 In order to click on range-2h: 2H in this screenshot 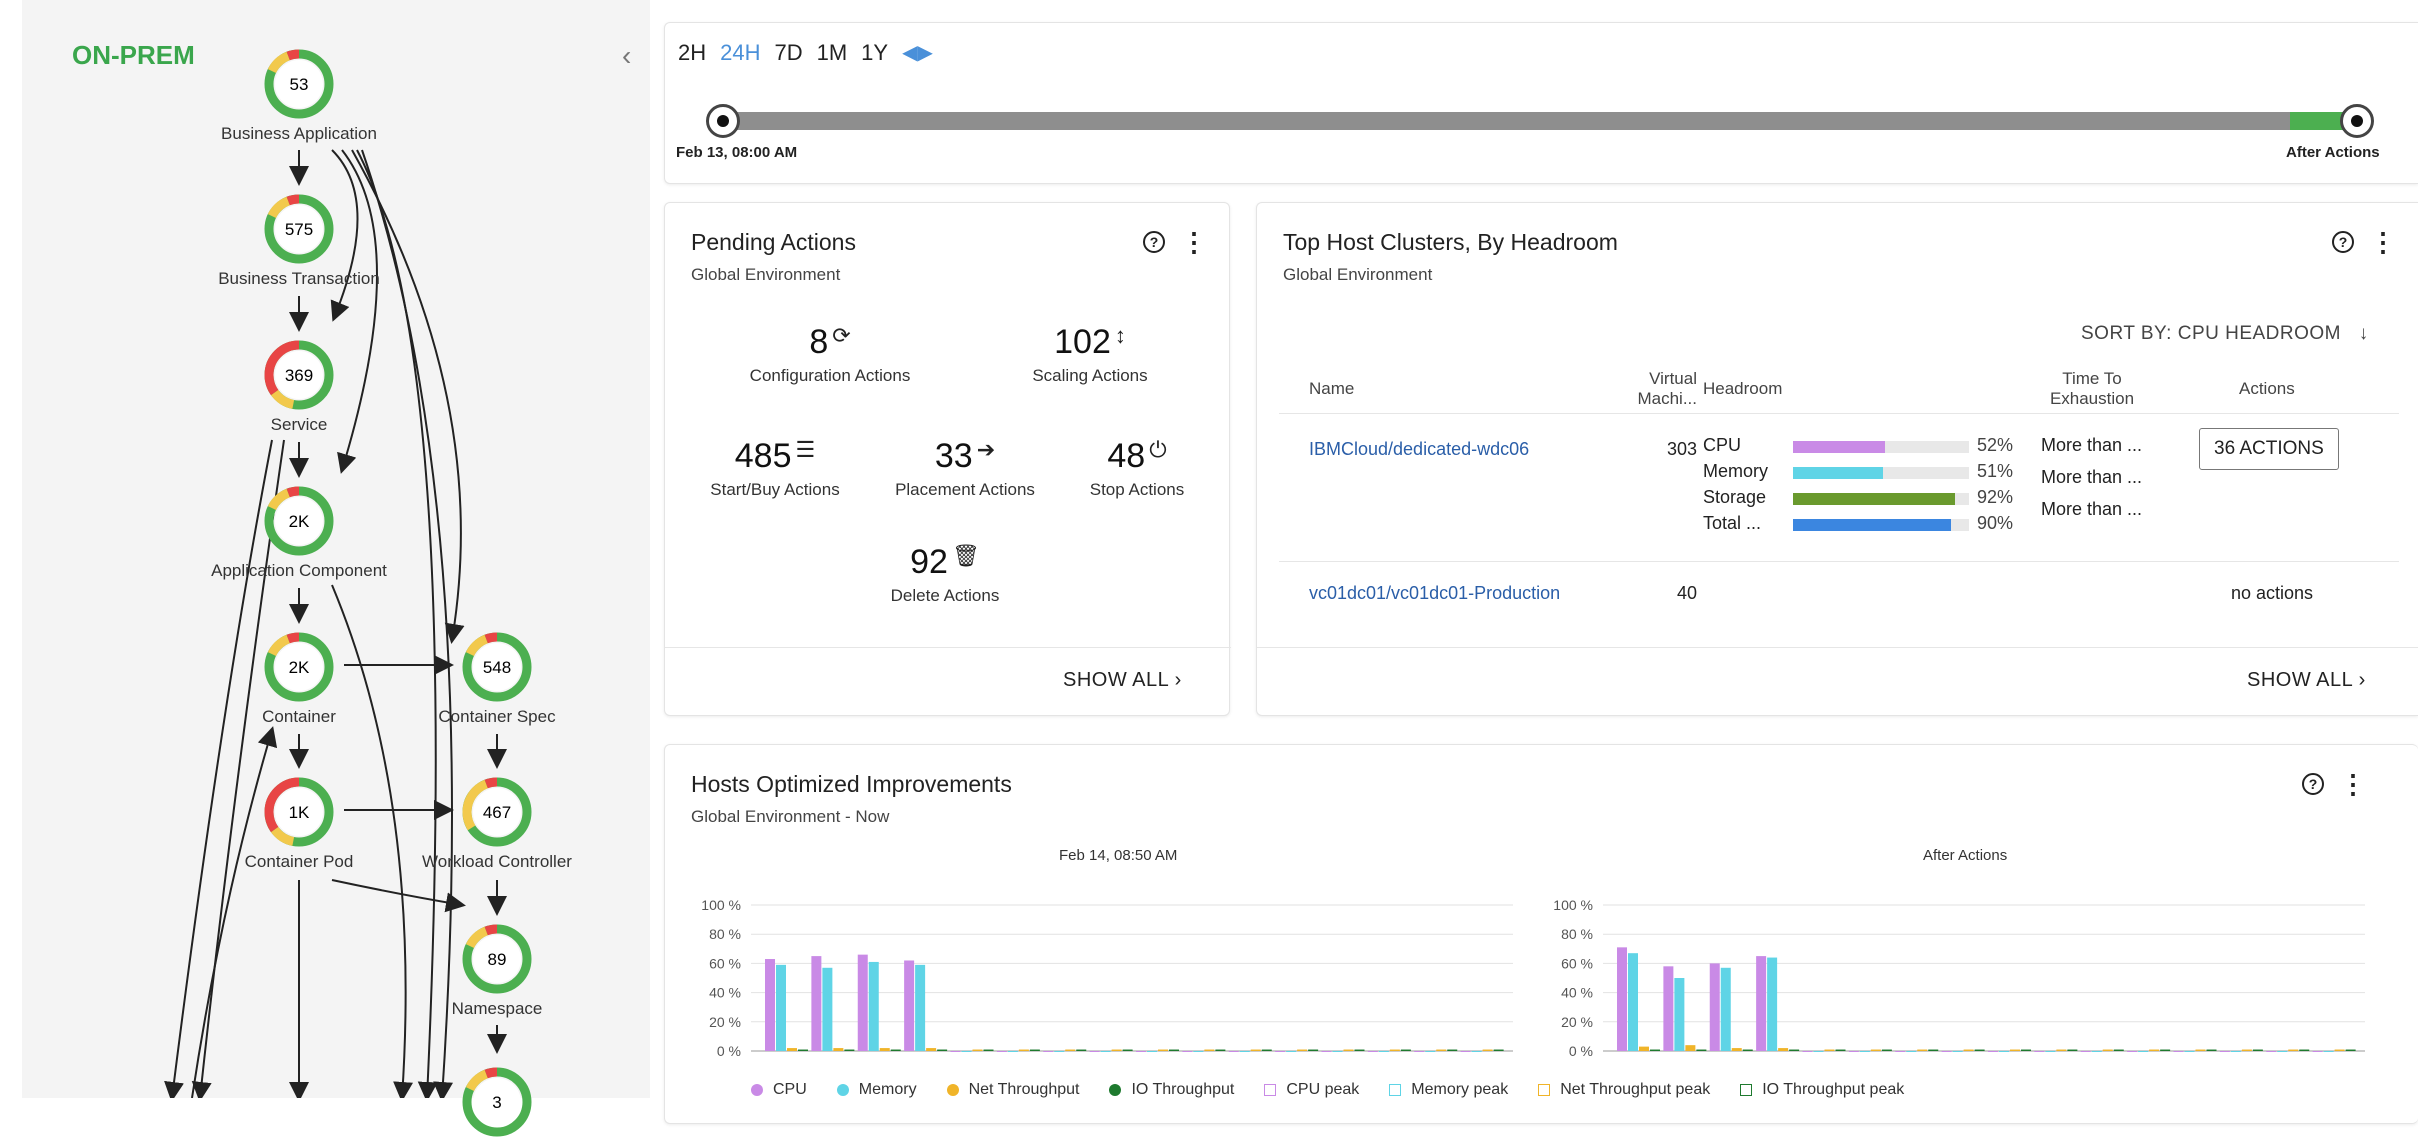, I will do `click(692, 53)`.